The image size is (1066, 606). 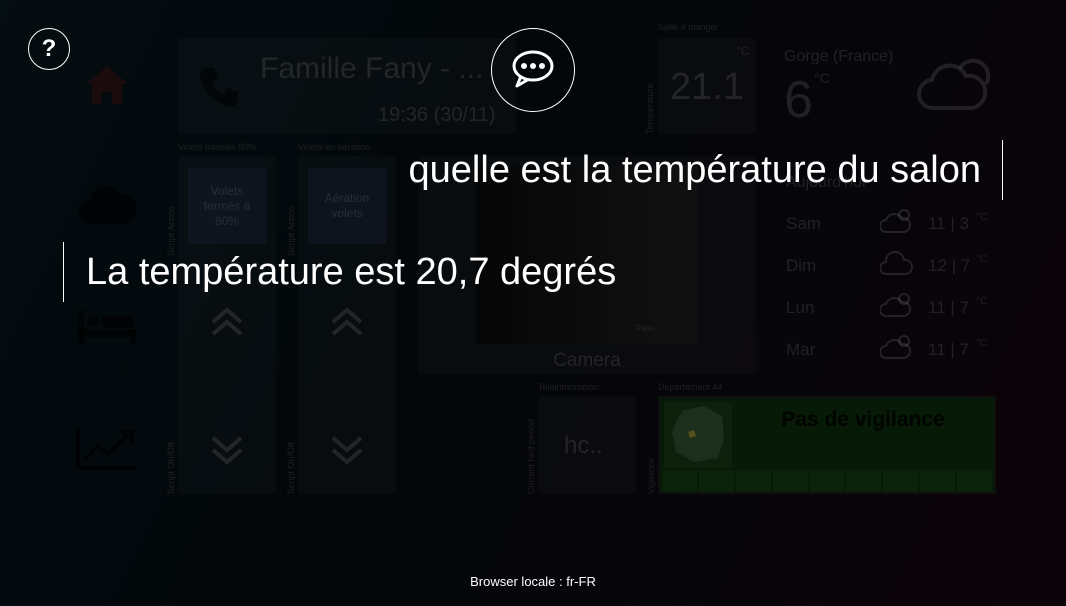 I want to click on browser-locale: Browser locale : fr-FR, so click(x=533, y=581).